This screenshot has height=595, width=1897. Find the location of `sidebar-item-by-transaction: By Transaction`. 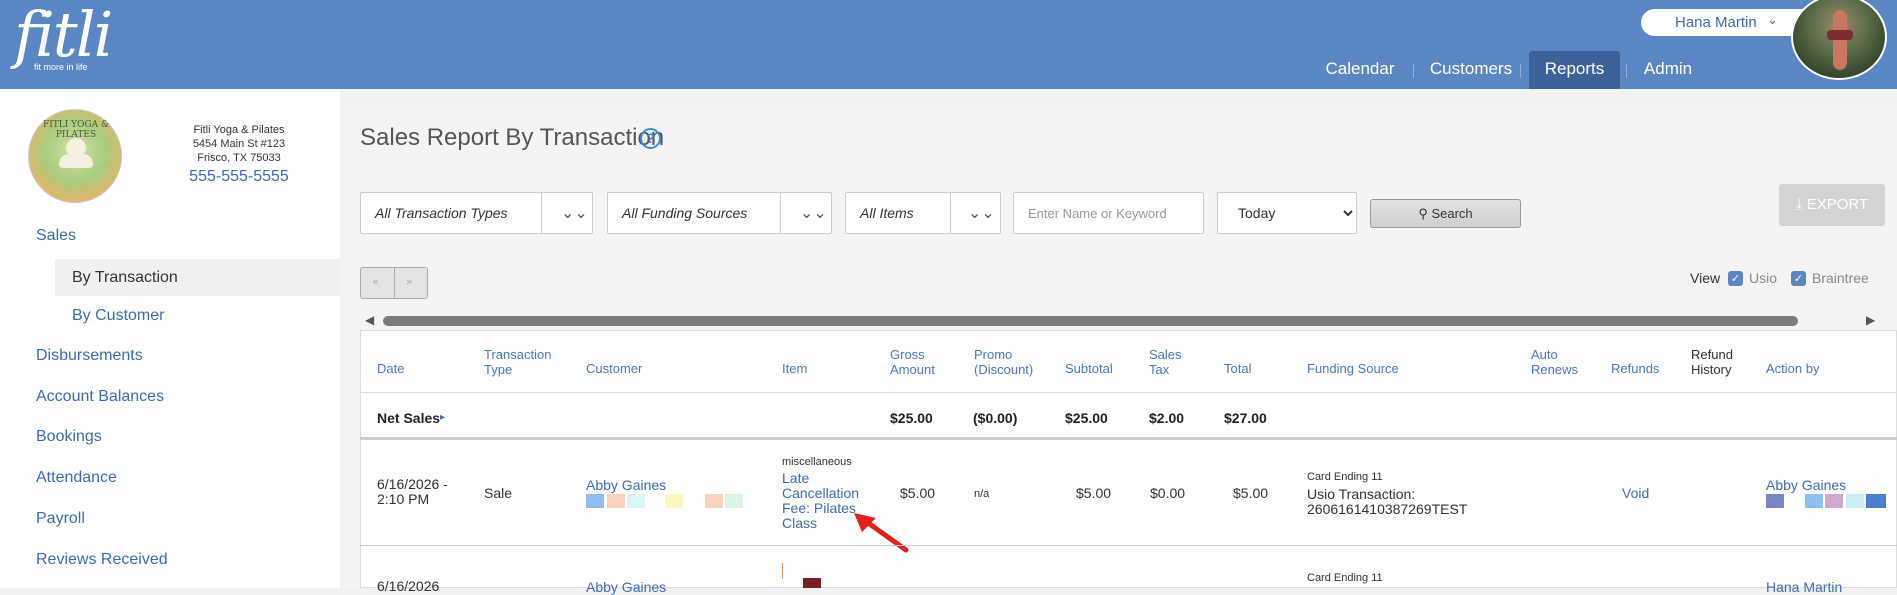

sidebar-item-by-transaction: By Transaction is located at coordinates (125, 278).